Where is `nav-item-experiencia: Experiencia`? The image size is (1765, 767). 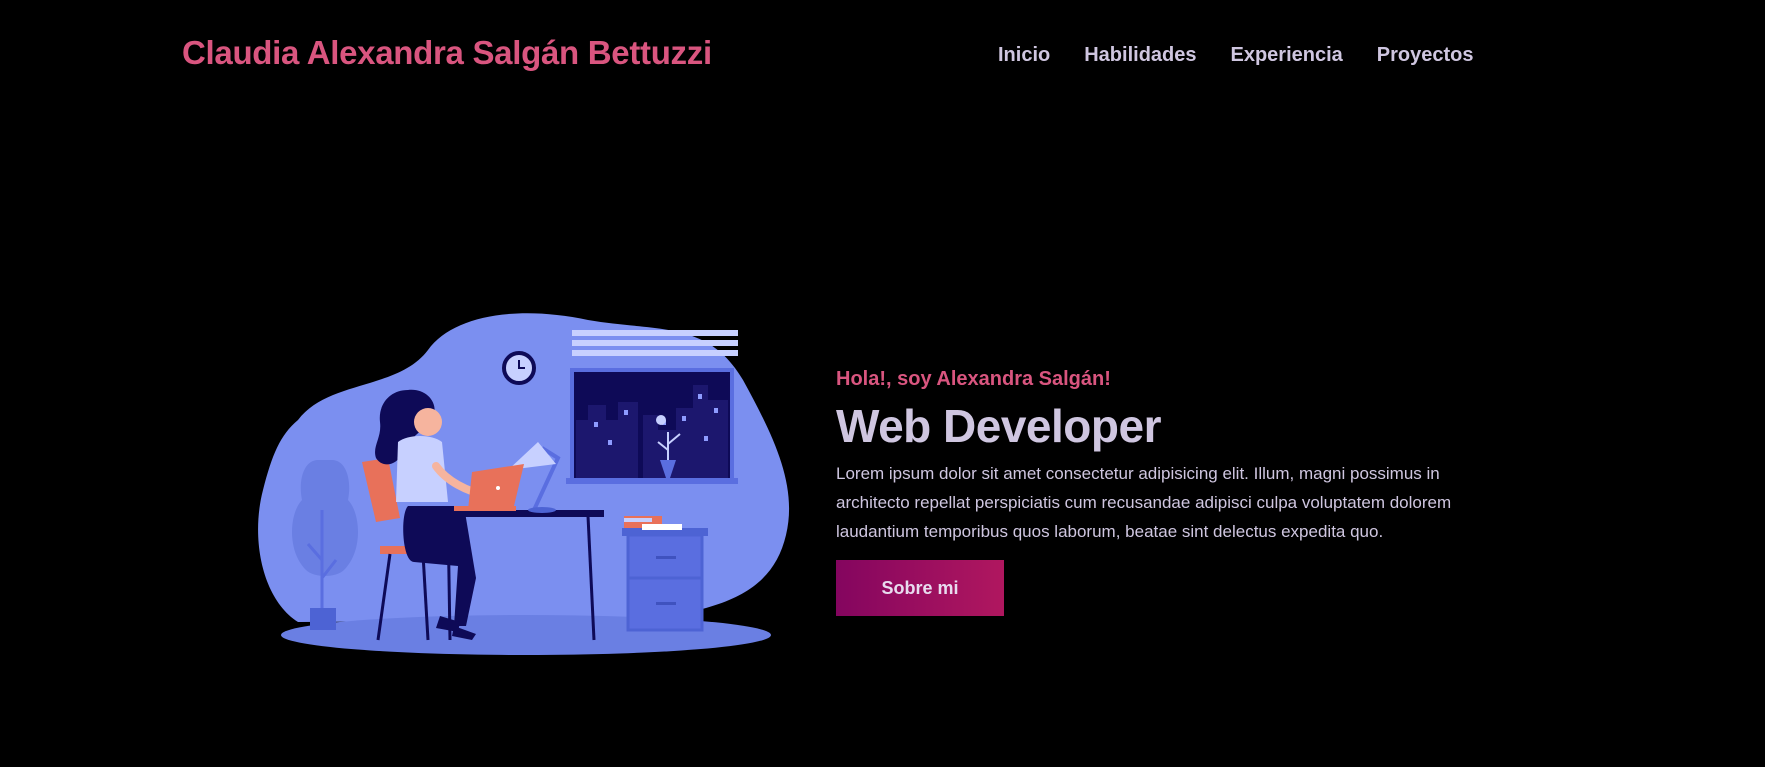
nav-item-experiencia: Experiencia is located at coordinates (1287, 55).